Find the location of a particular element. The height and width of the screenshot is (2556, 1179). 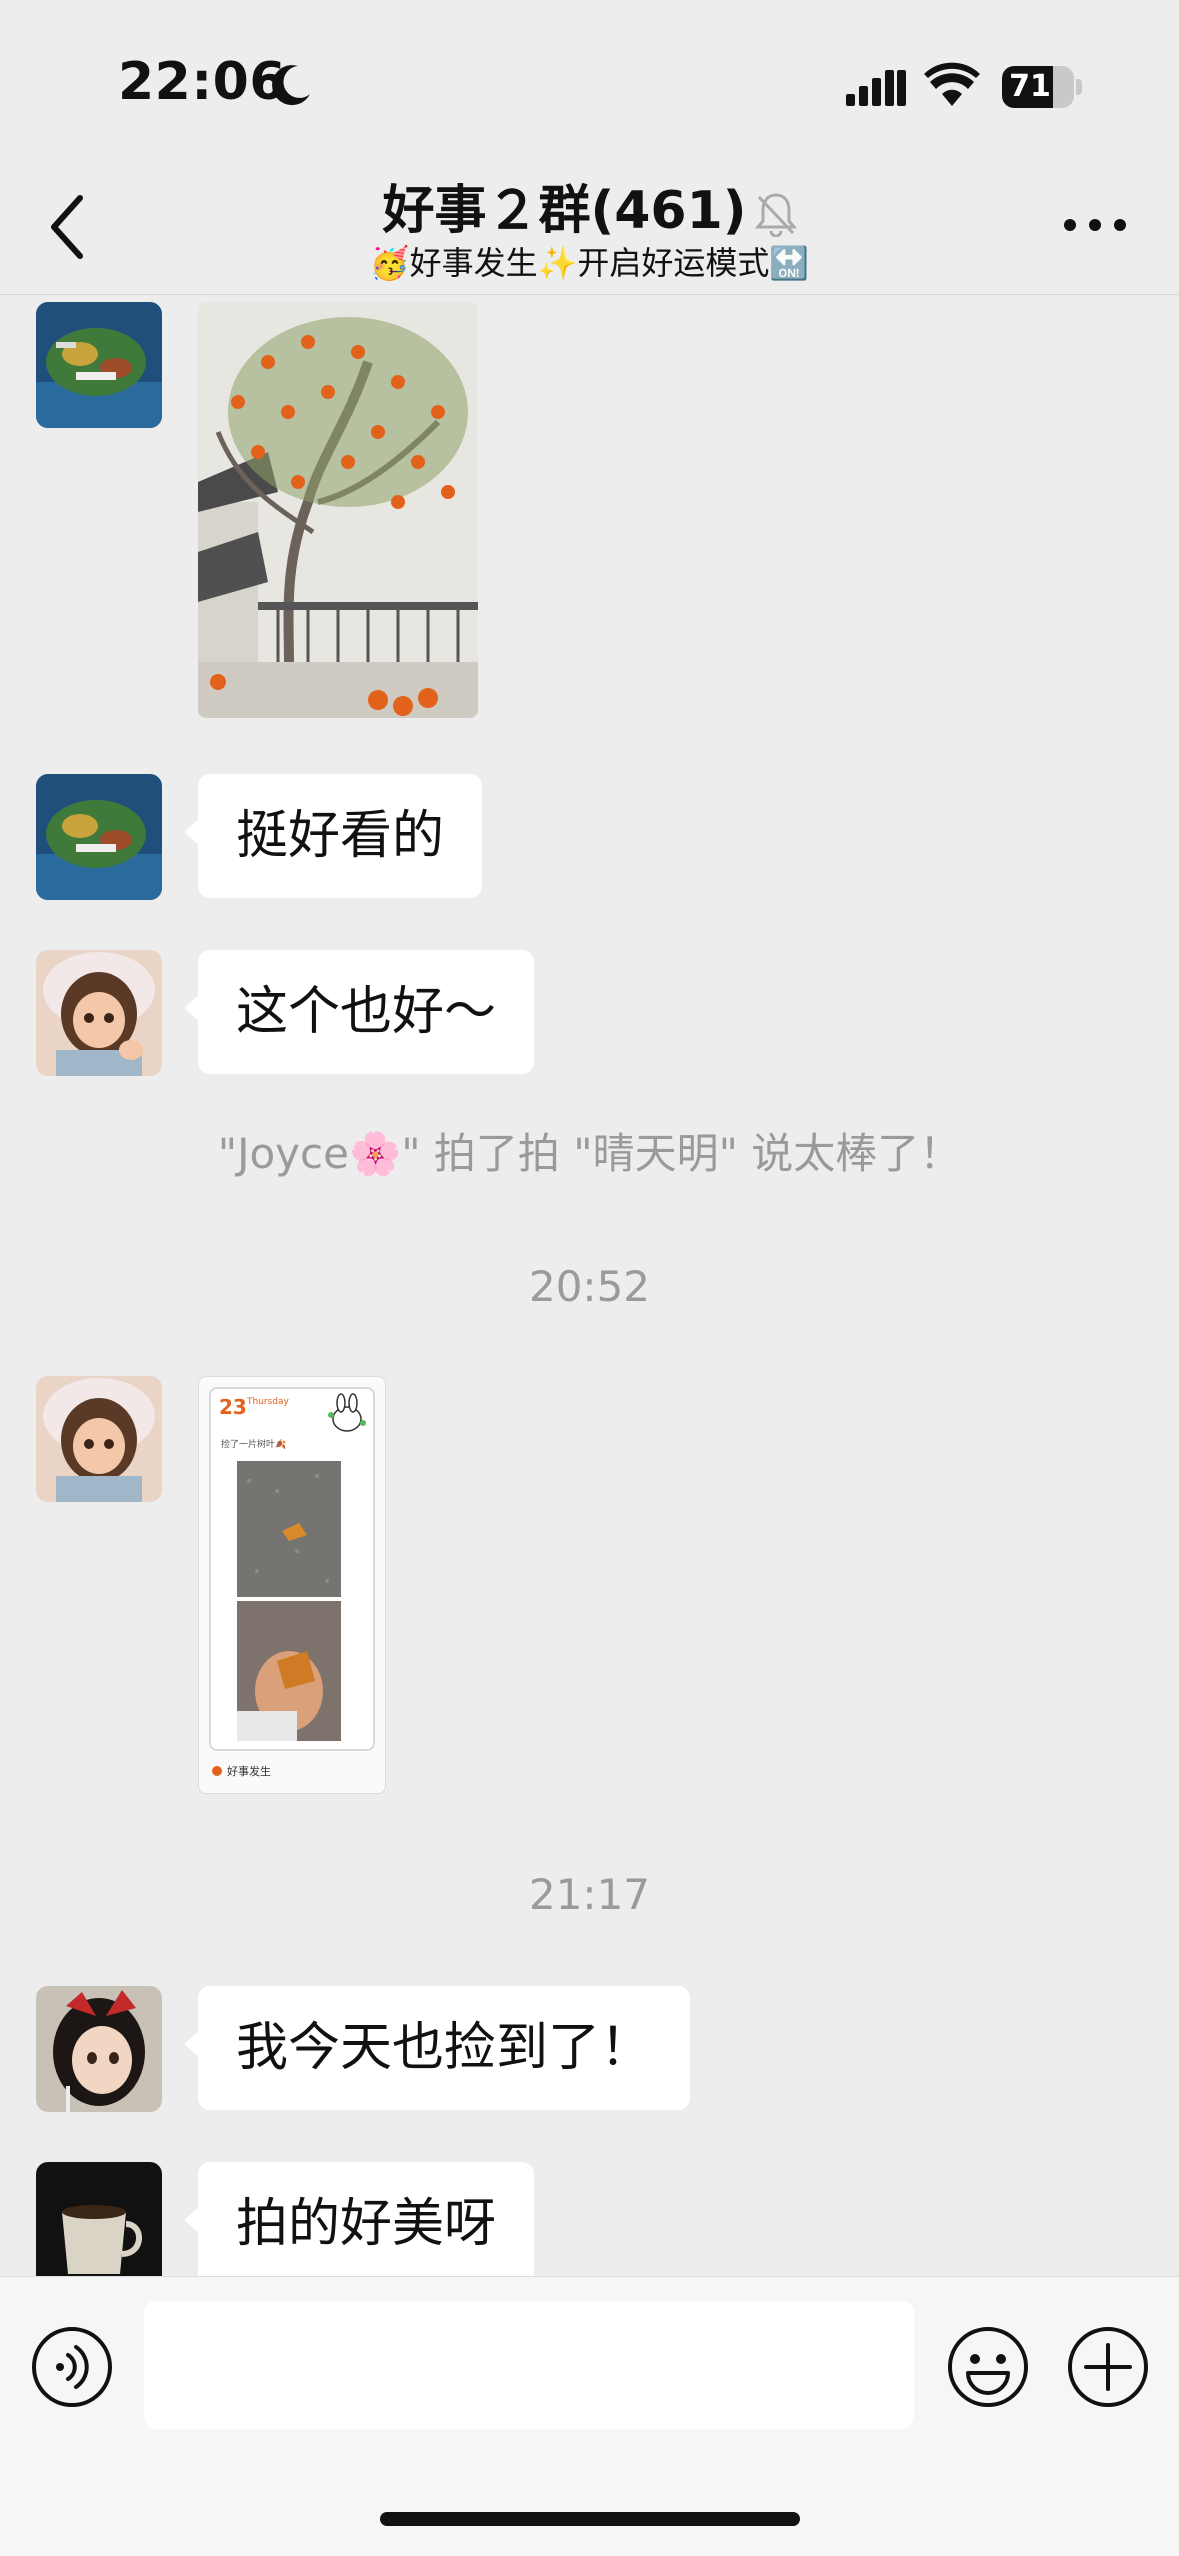

battery-percent: 71 is located at coordinates (1030, 86).